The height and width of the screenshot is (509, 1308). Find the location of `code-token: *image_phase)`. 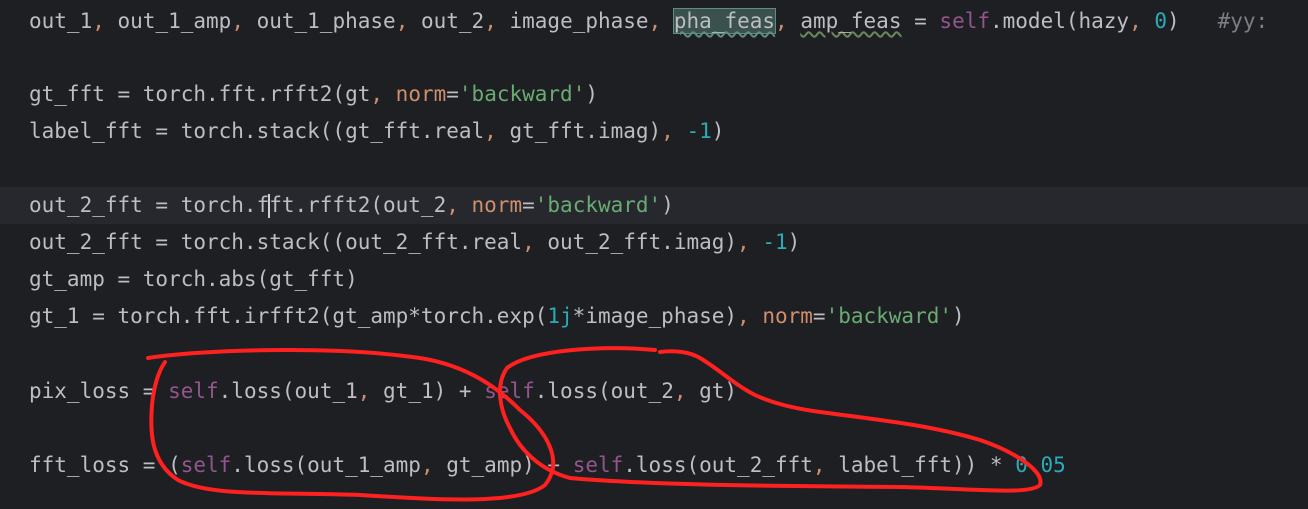

code-token: *image_phase) is located at coordinates (655, 316).